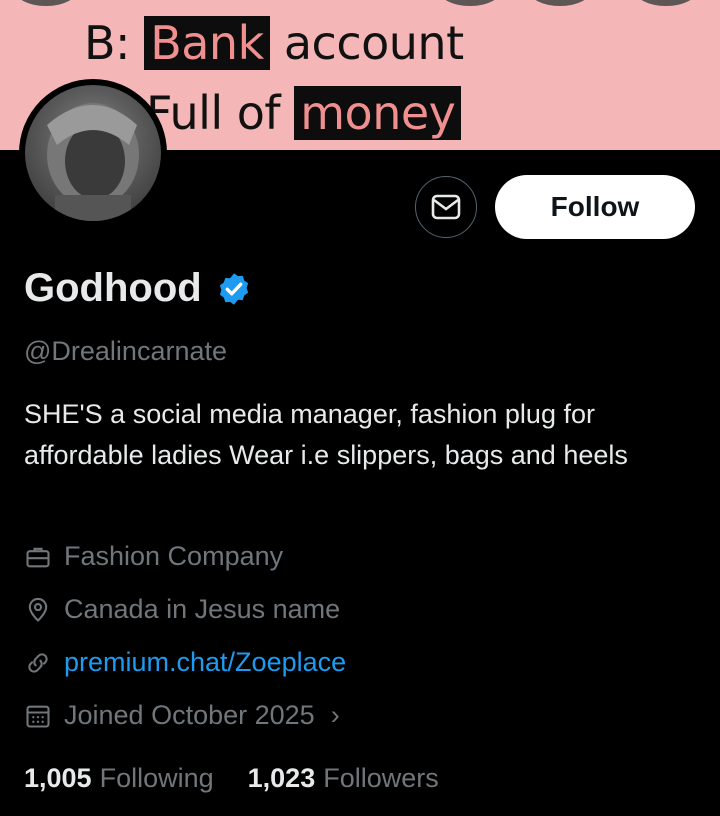 The width and height of the screenshot is (720, 816). Describe the element at coordinates (38, 716) in the screenshot. I see `calendar-icon` at that location.